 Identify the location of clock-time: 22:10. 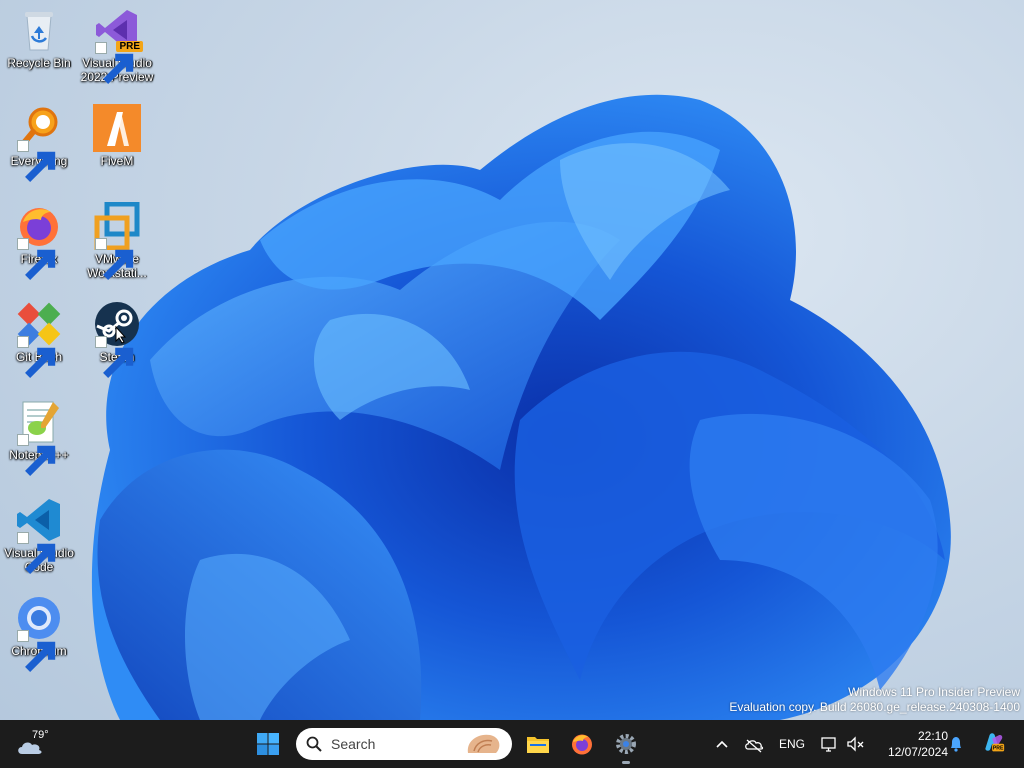
(932, 736).